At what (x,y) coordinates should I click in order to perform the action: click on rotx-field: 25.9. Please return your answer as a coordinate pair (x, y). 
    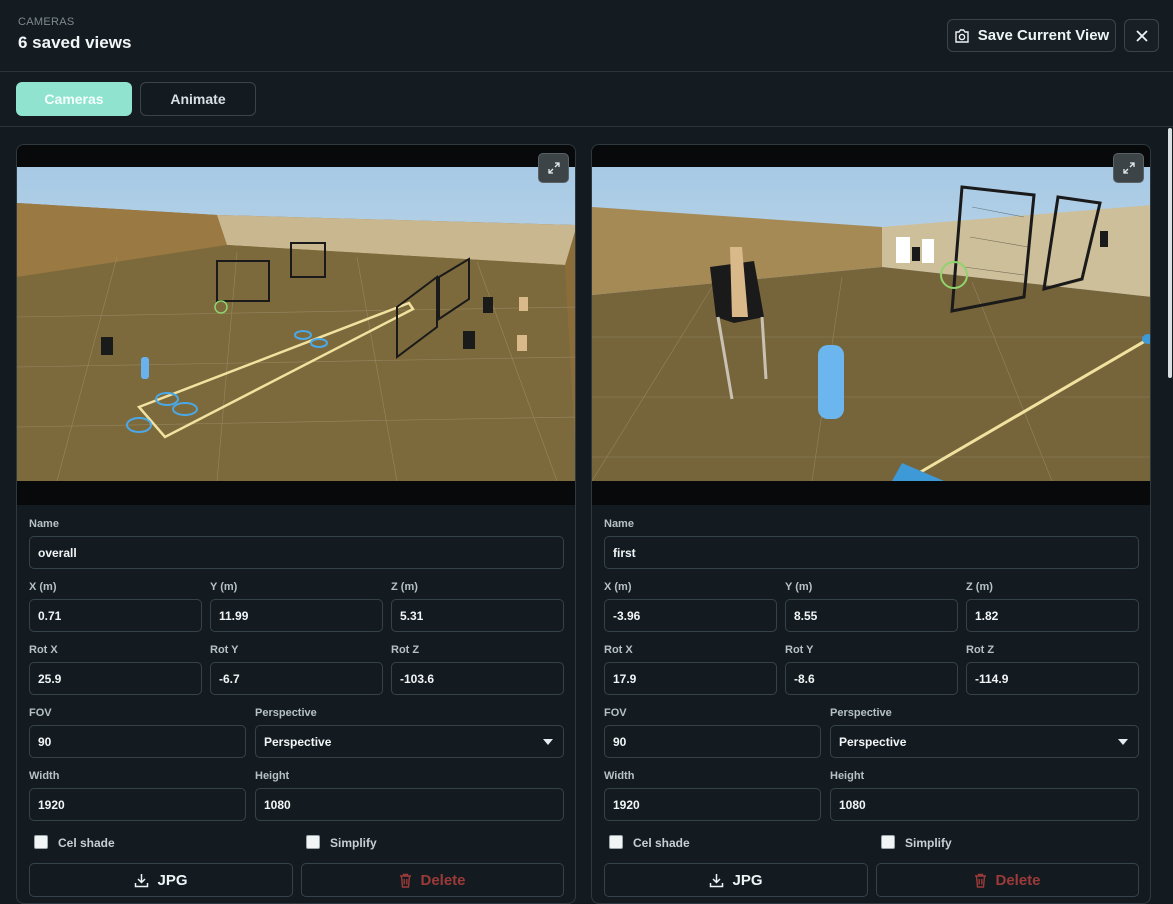
    Looking at the image, I should click on (115, 678).